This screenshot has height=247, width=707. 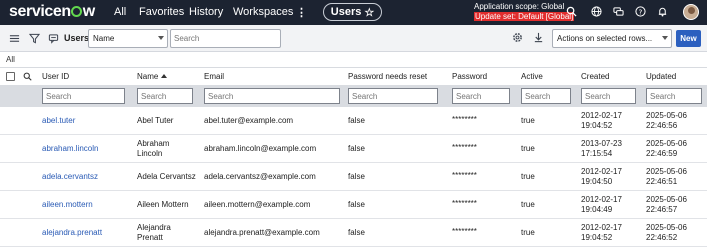 What do you see at coordinates (674, 96) in the screenshot?
I see `search-updated-input` at bounding box center [674, 96].